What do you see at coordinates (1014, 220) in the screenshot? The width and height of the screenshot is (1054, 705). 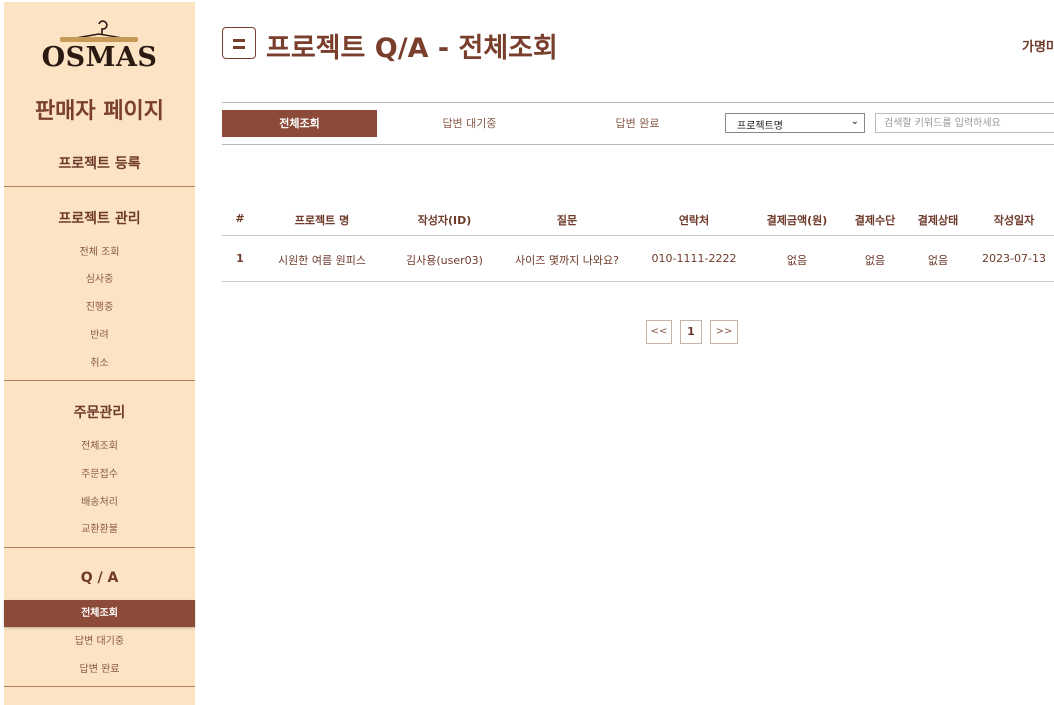 I see `column-header: 작성일자` at bounding box center [1014, 220].